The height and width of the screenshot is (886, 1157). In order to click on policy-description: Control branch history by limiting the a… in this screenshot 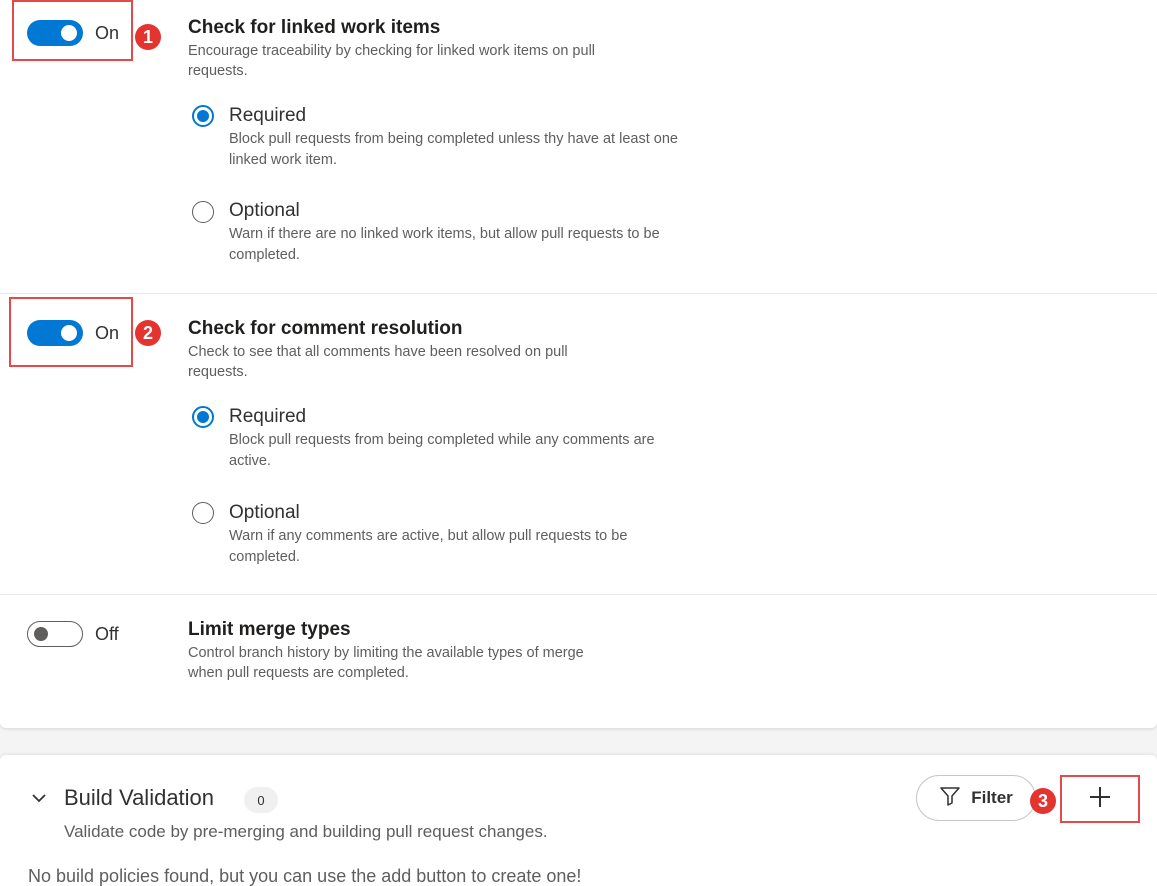, I will do `click(386, 663)`.